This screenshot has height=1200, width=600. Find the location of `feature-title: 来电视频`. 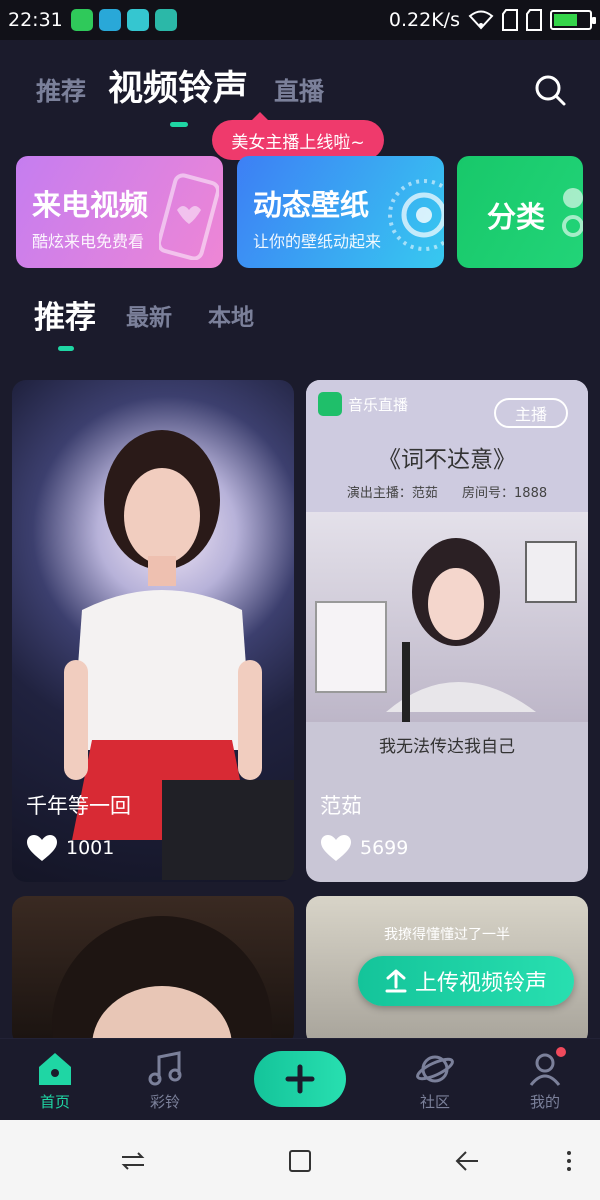

feature-title: 来电视频 is located at coordinates (90, 205).